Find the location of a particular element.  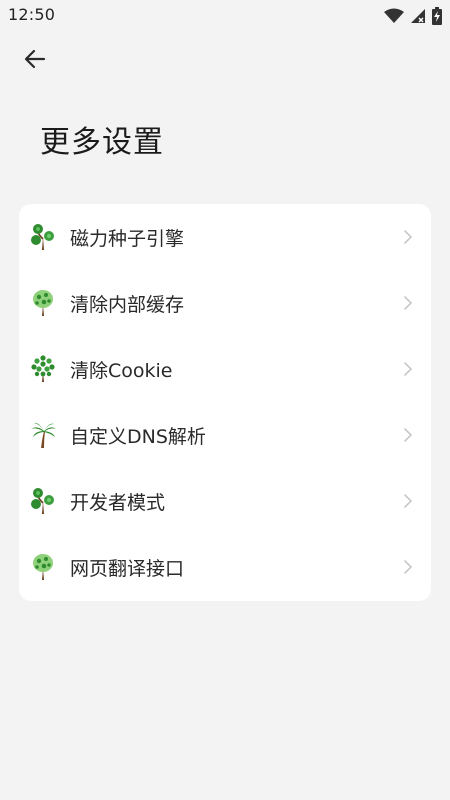

settings-item-label: 磁力种子引擎 is located at coordinates (127, 238).